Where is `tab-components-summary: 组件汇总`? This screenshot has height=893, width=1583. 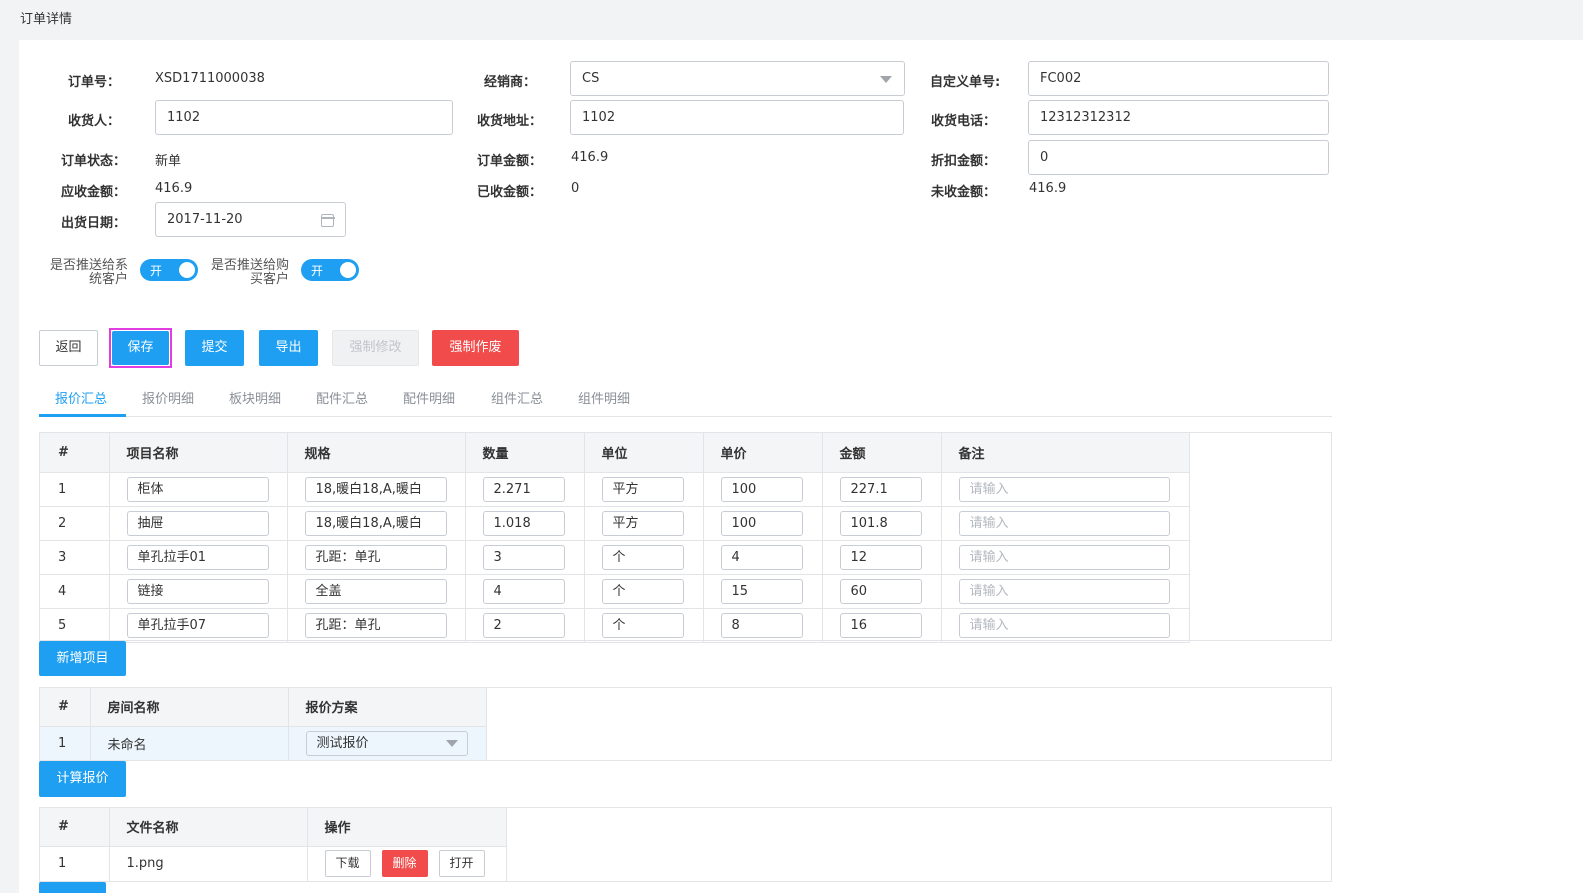 tab-components-summary: 组件汇总 is located at coordinates (517, 397).